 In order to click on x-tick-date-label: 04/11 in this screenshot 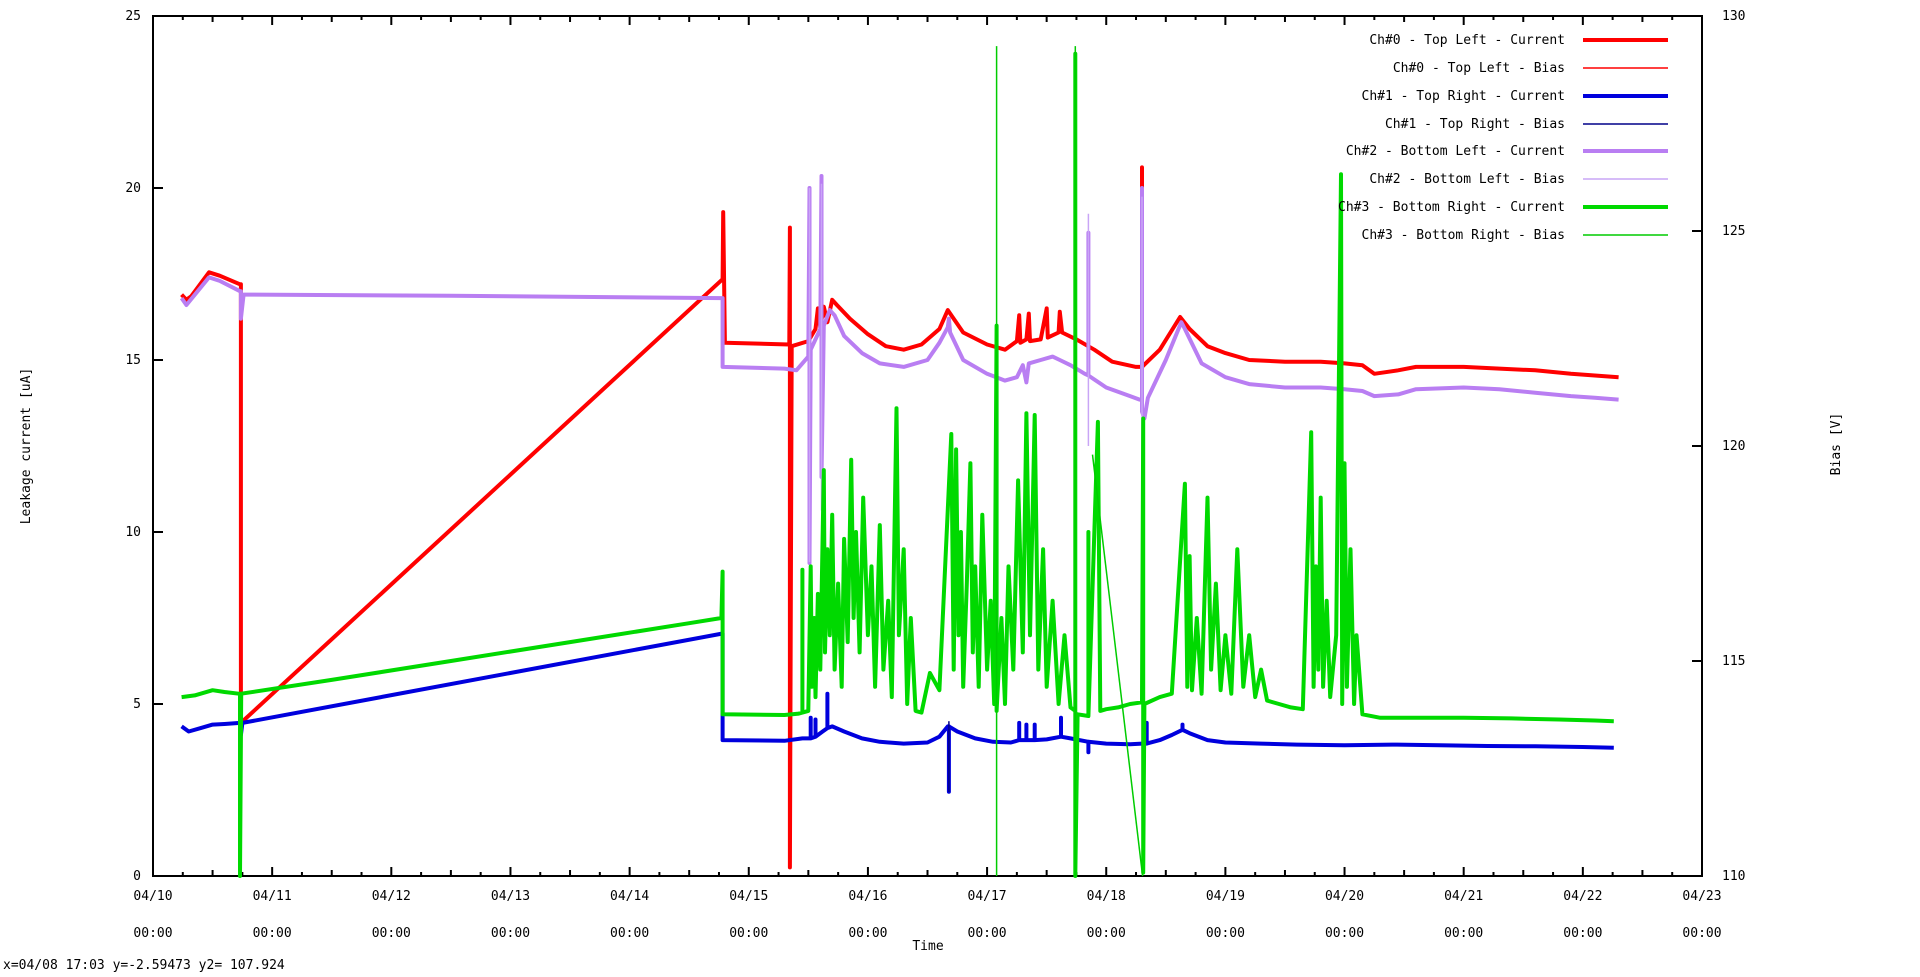, I will do `click(272, 896)`.